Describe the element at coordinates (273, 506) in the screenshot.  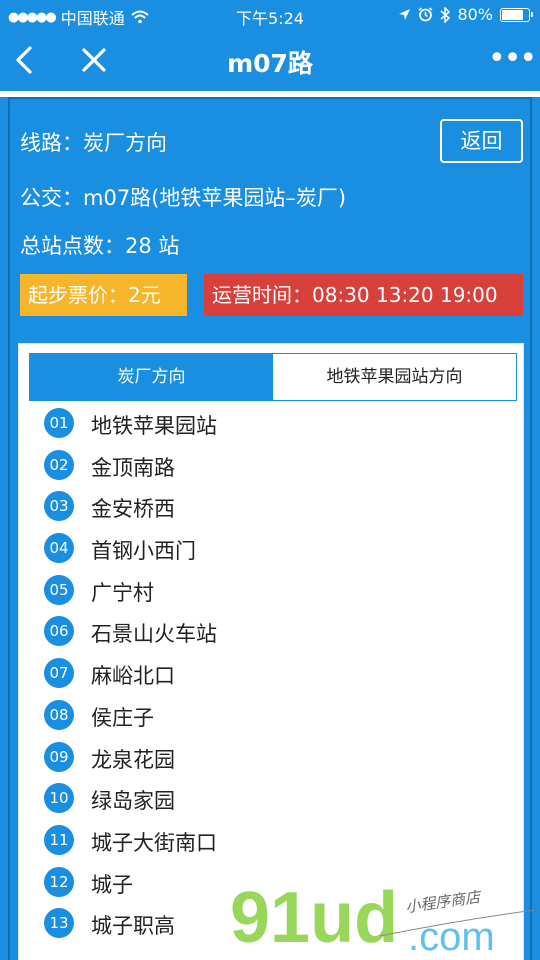
I see `stop-item: 03 金安桥西` at that location.